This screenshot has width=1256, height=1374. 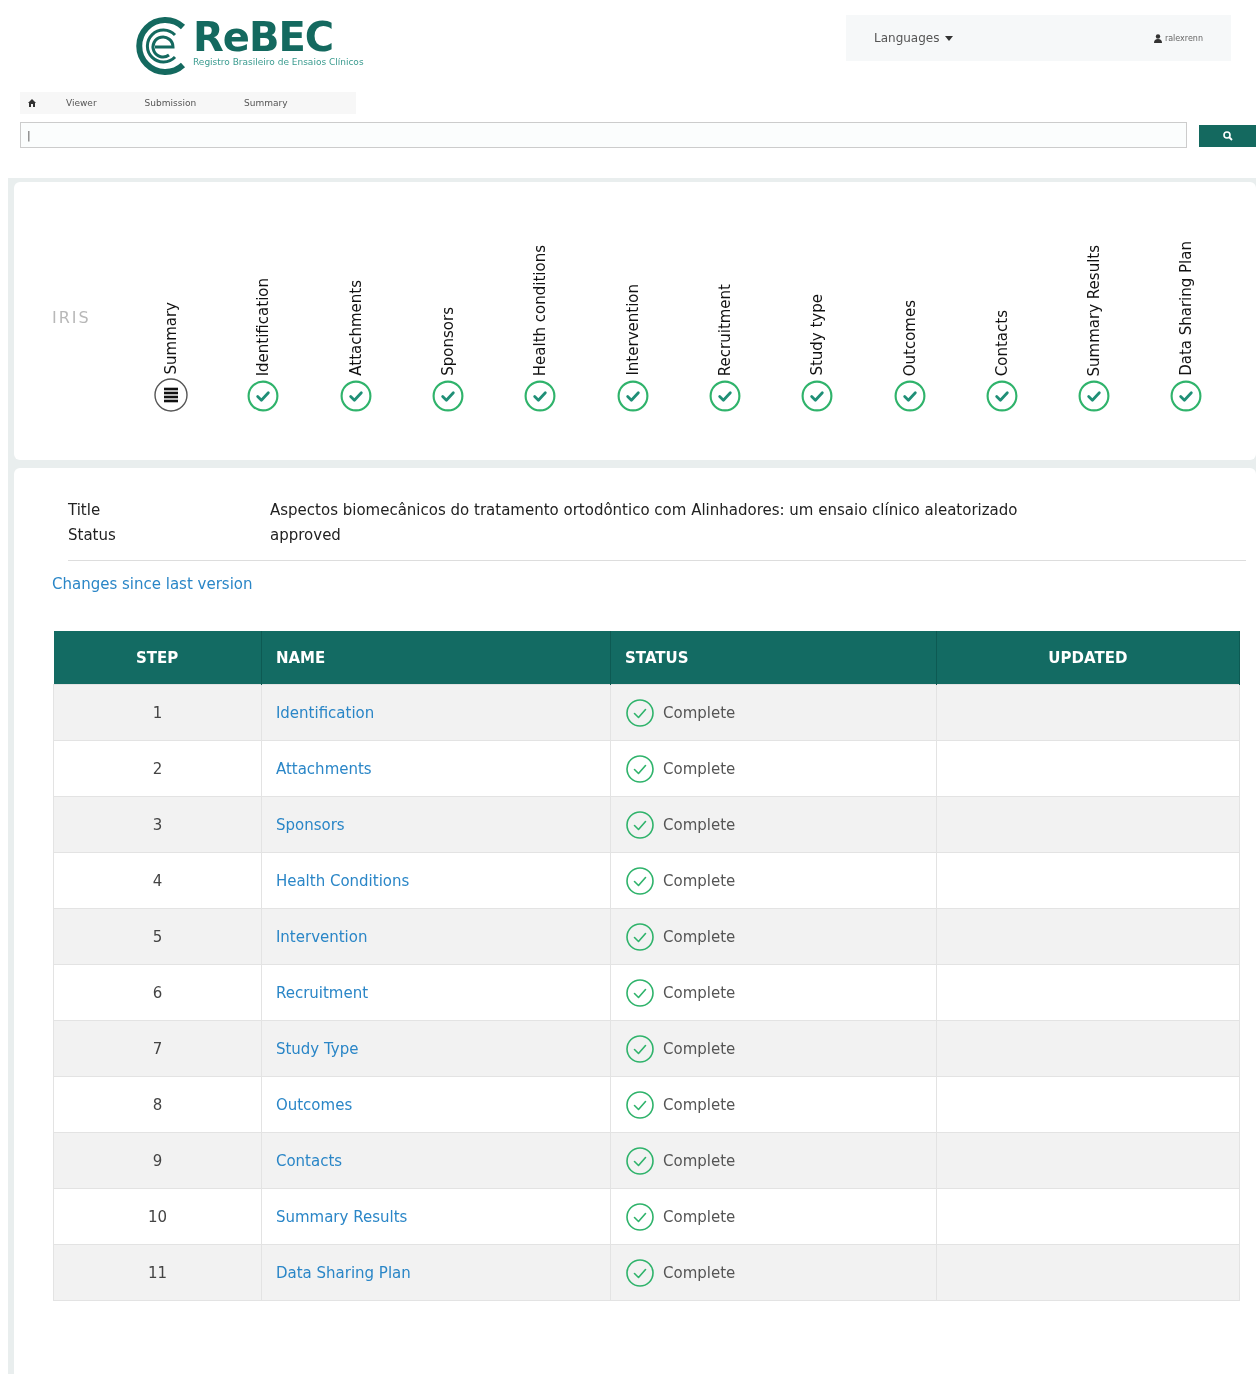 What do you see at coordinates (724, 329) in the screenshot?
I see `step-label: Recruitment` at bounding box center [724, 329].